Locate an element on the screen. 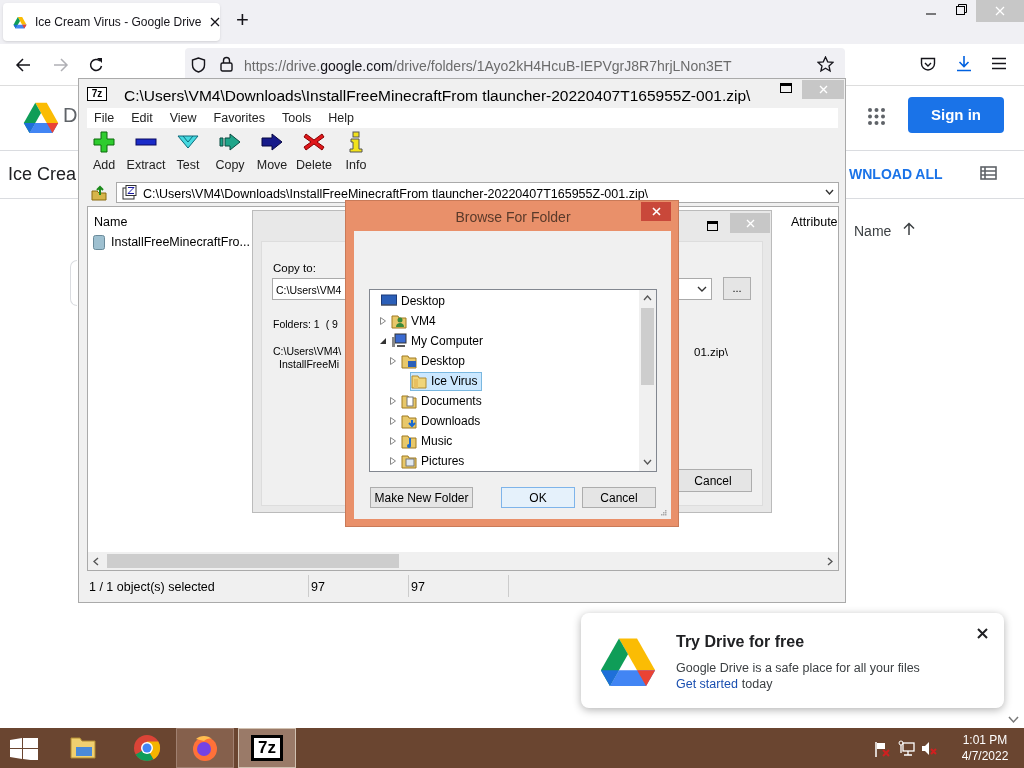  dialog-button: Cancel is located at coordinates (619, 497).